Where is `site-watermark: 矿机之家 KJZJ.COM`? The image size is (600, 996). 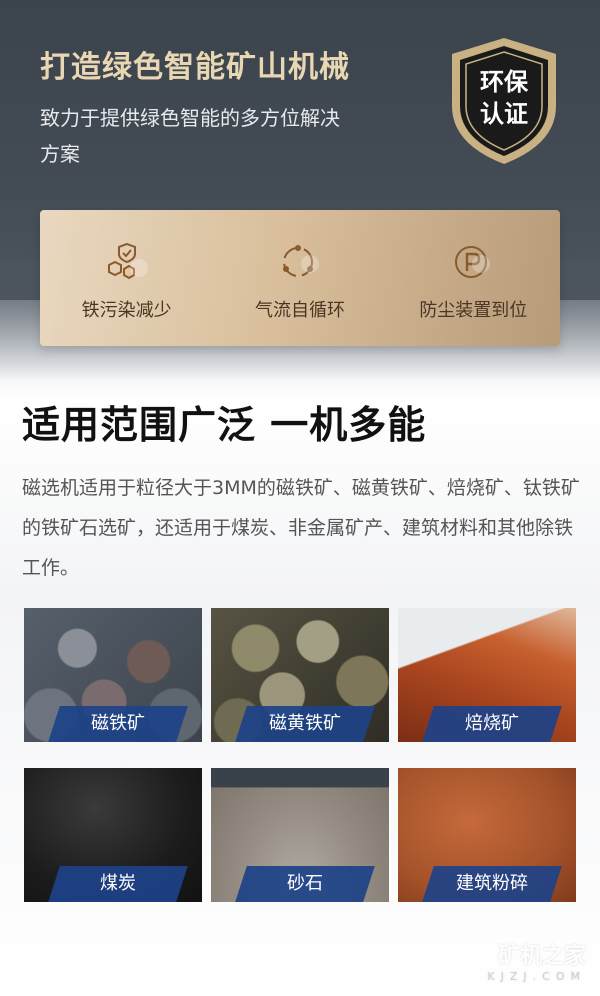 site-watermark: 矿机之家 KJZJ.COM is located at coordinates (536, 960).